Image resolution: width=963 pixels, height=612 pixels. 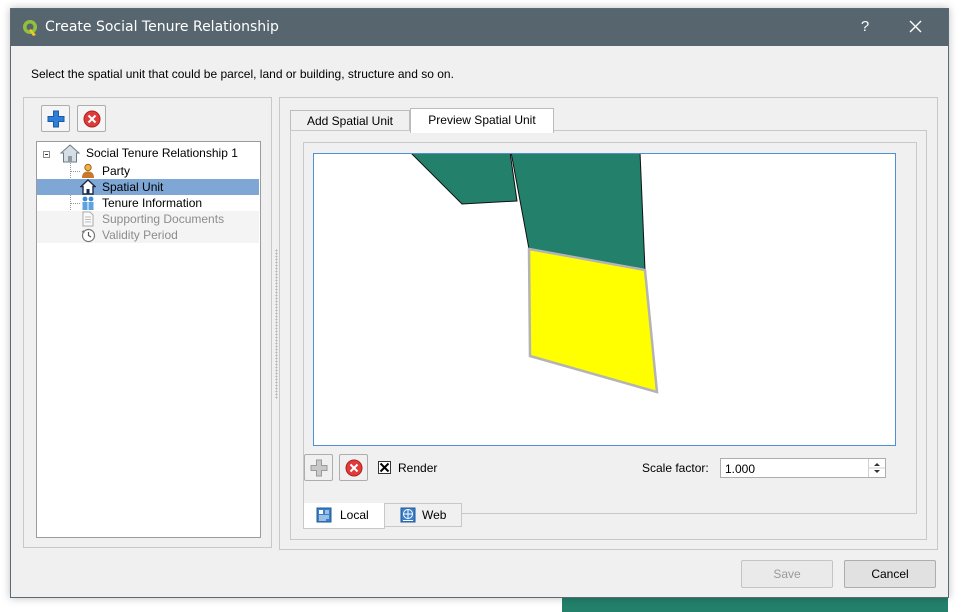 What do you see at coordinates (593, 320) in the screenshot?
I see `selected-spatial-unit` at bounding box center [593, 320].